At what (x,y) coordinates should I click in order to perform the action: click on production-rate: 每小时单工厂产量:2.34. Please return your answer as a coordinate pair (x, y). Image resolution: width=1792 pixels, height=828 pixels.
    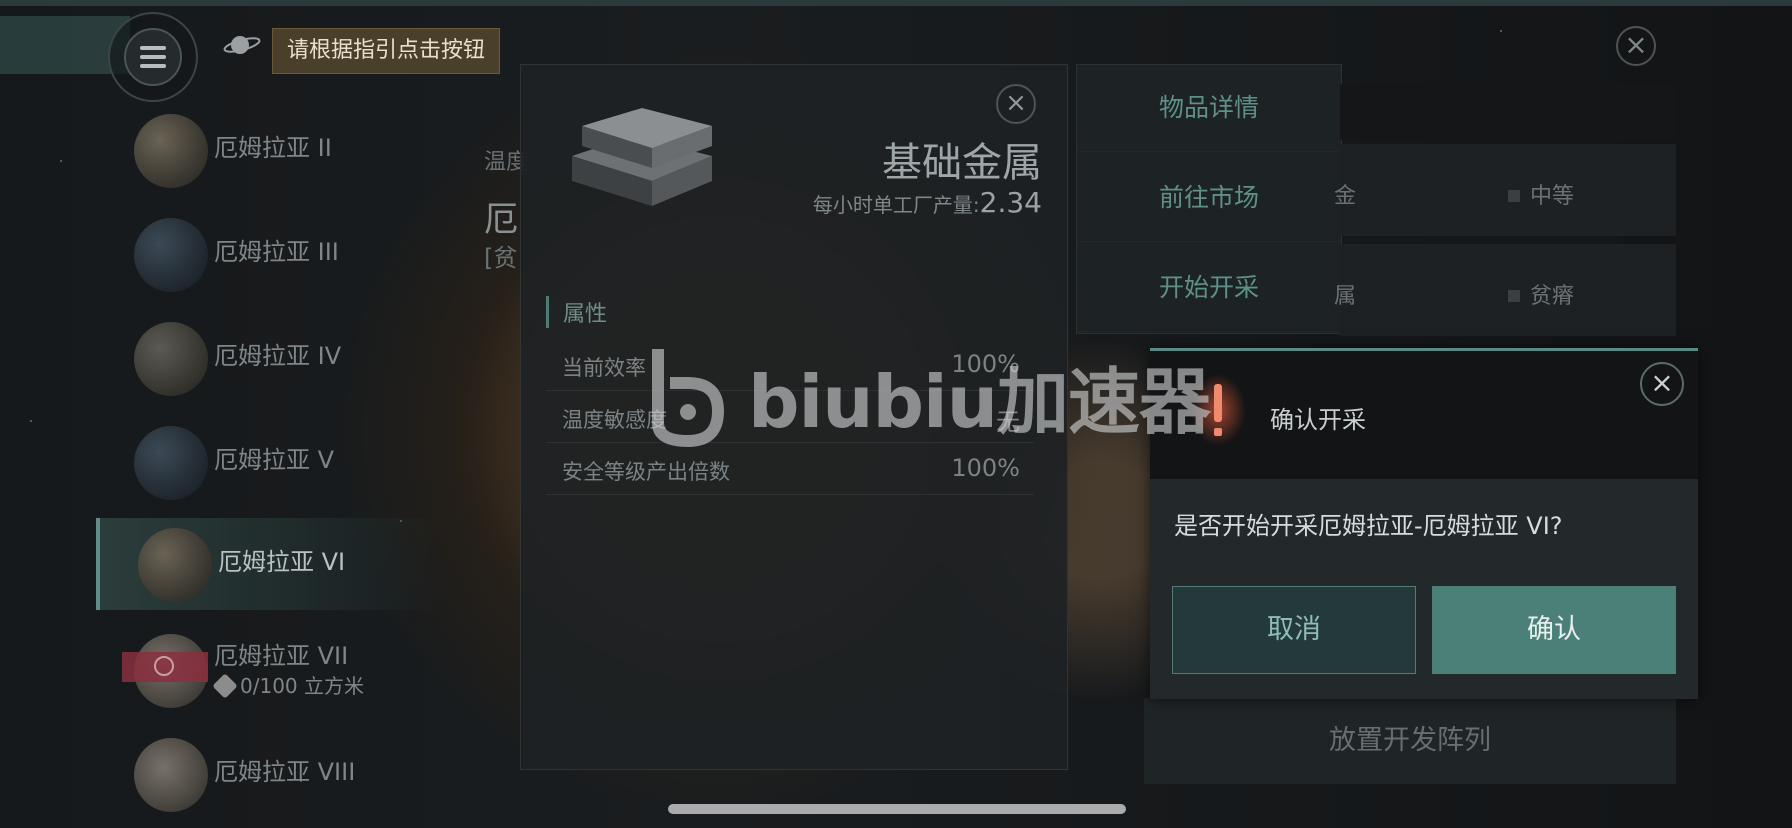
    Looking at the image, I should click on (927, 202).